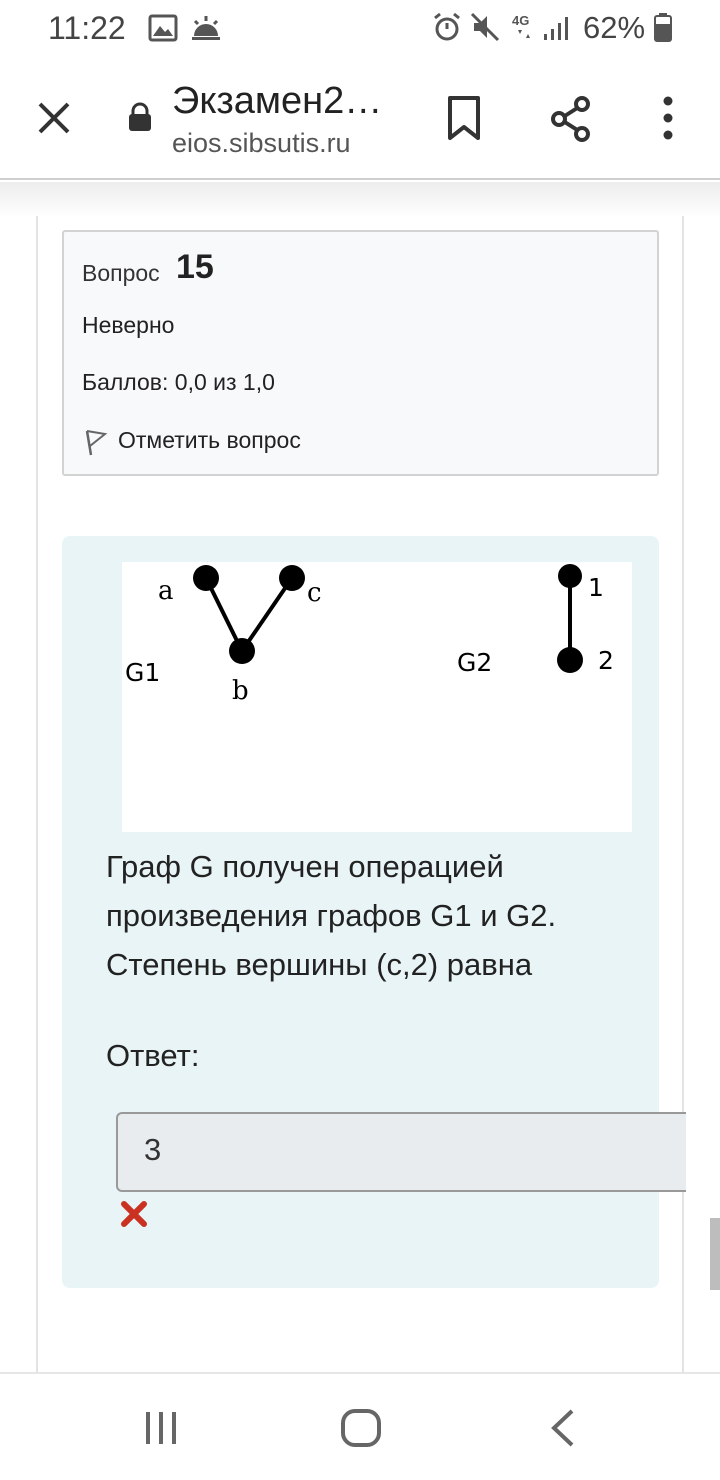  I want to click on browser-toolbar: Экзамен2… eios.sibsutis.ru, so click(360, 119).